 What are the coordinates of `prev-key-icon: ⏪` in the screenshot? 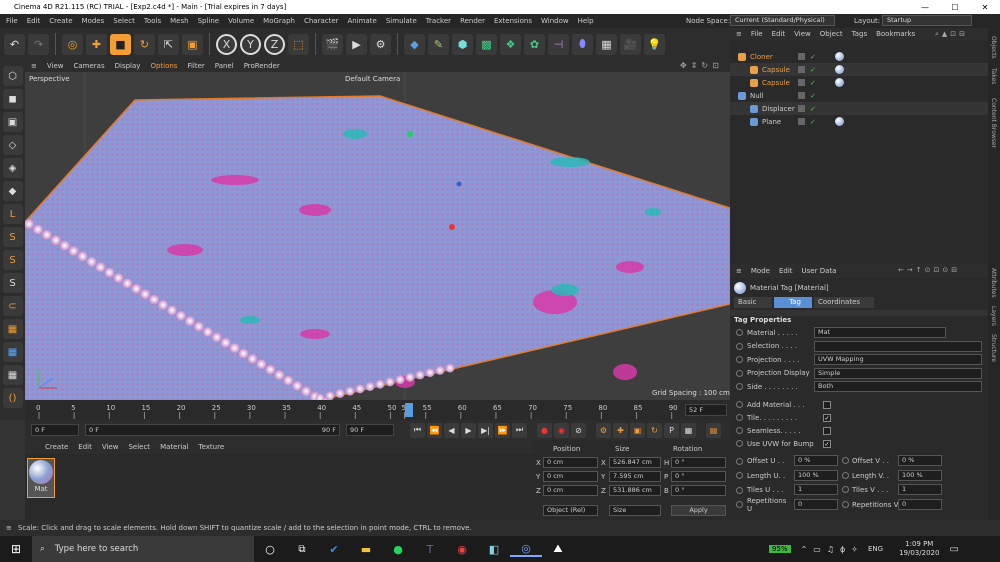 It's located at (434, 430).